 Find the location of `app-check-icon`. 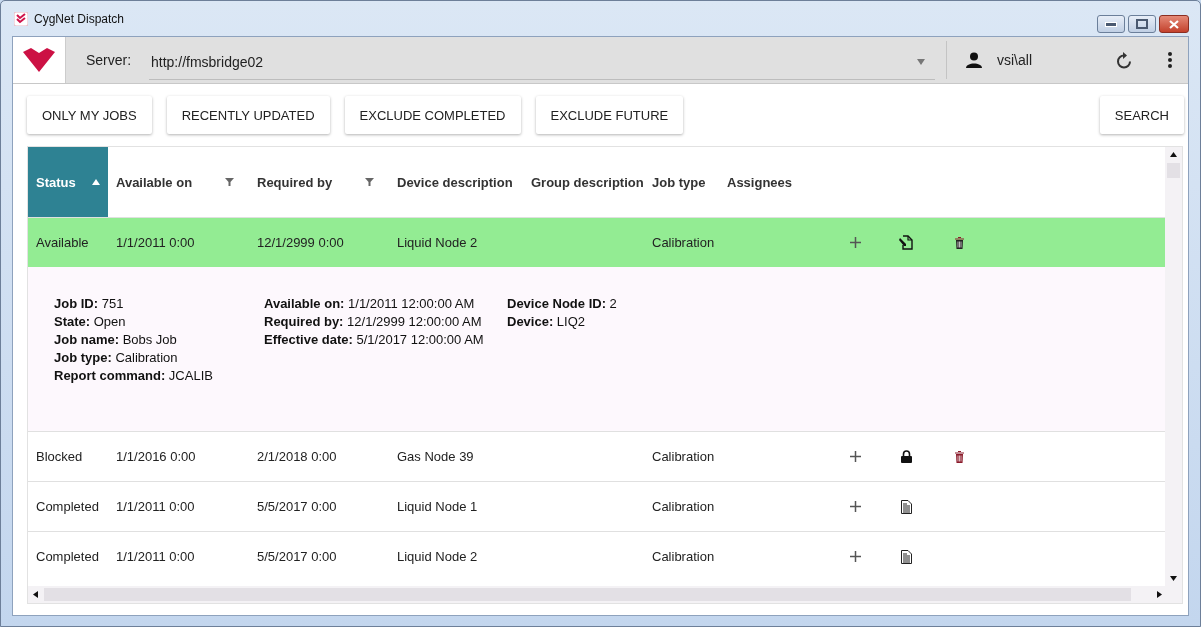

app-check-icon is located at coordinates (21, 18).